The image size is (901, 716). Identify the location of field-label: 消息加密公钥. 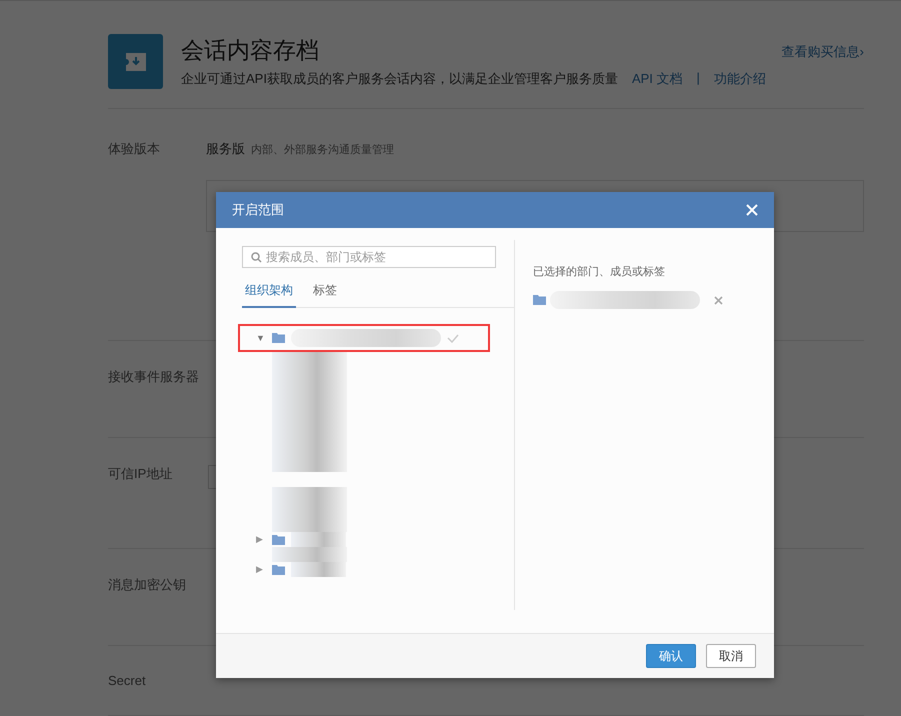
(147, 584).